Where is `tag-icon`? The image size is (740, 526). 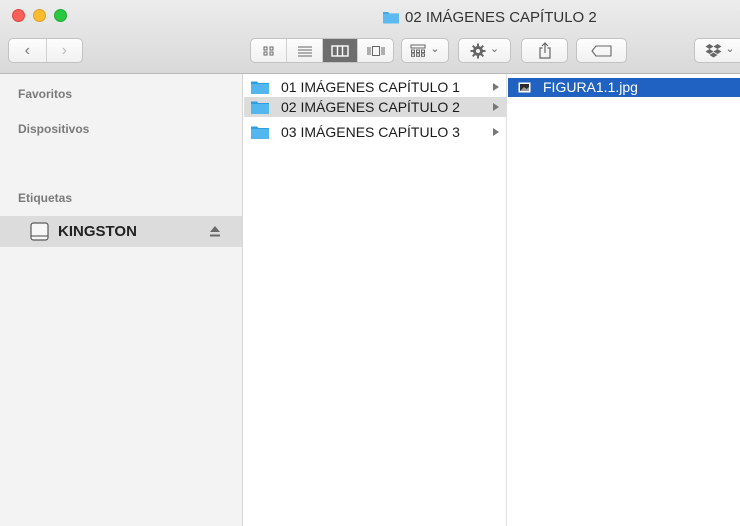 tag-icon is located at coordinates (601, 50).